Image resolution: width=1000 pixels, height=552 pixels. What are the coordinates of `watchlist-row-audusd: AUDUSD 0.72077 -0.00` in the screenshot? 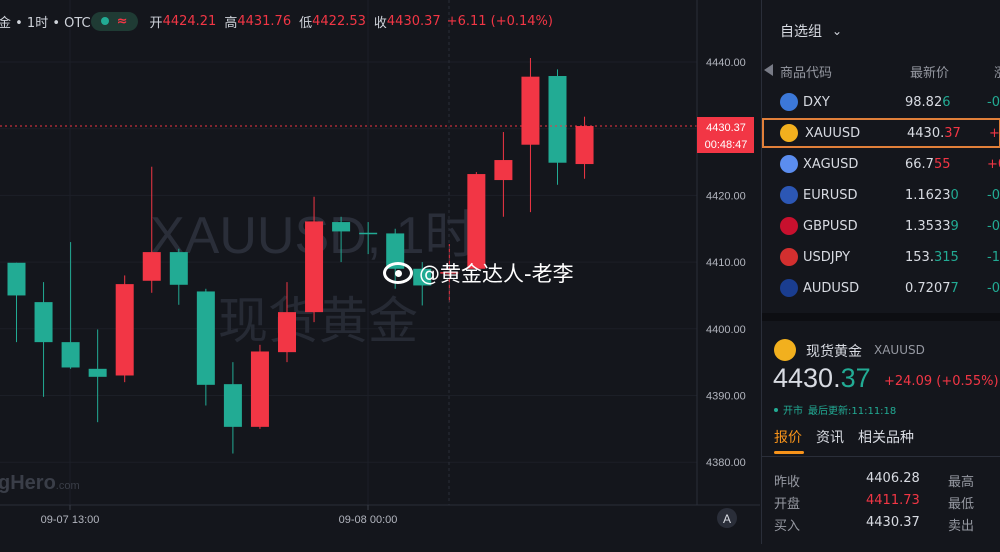 It's located at (881, 288).